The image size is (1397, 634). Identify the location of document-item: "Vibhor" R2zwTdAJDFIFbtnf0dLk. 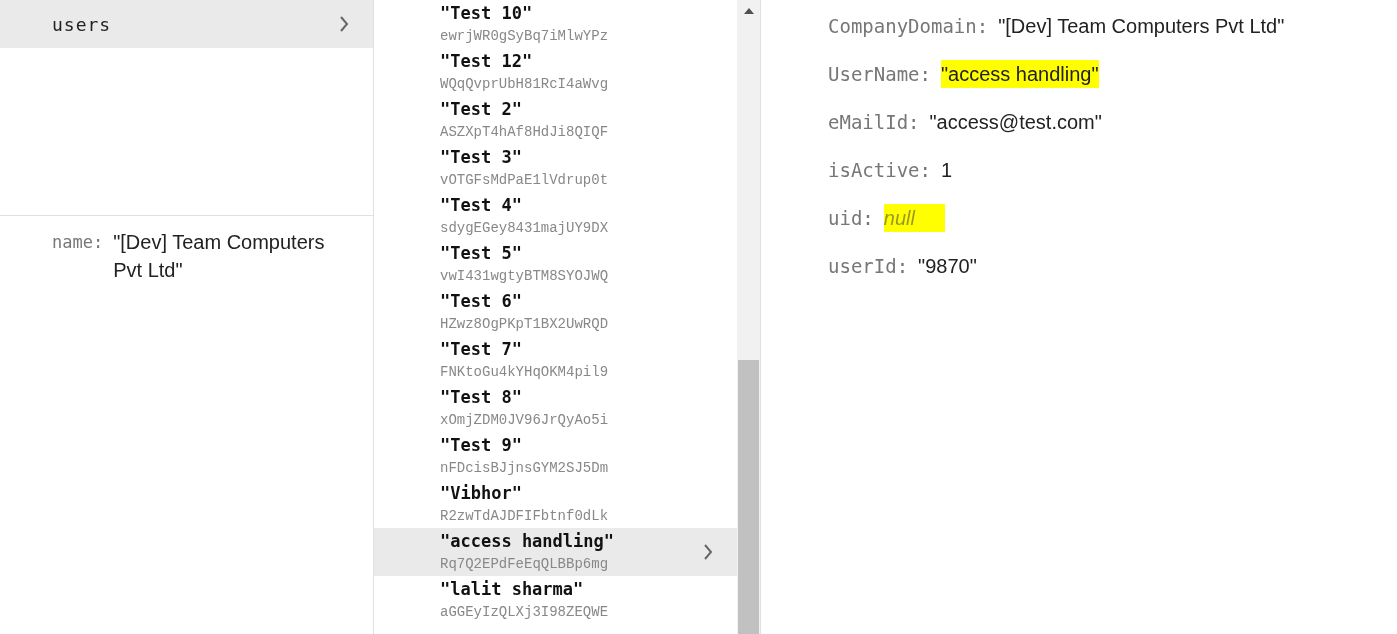
(555, 504).